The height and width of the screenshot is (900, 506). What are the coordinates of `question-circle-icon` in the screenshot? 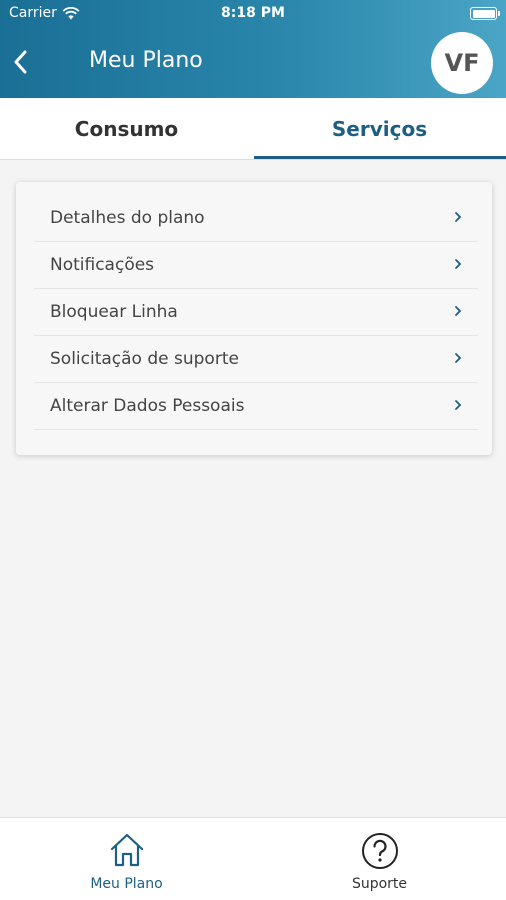 It's located at (379, 851).